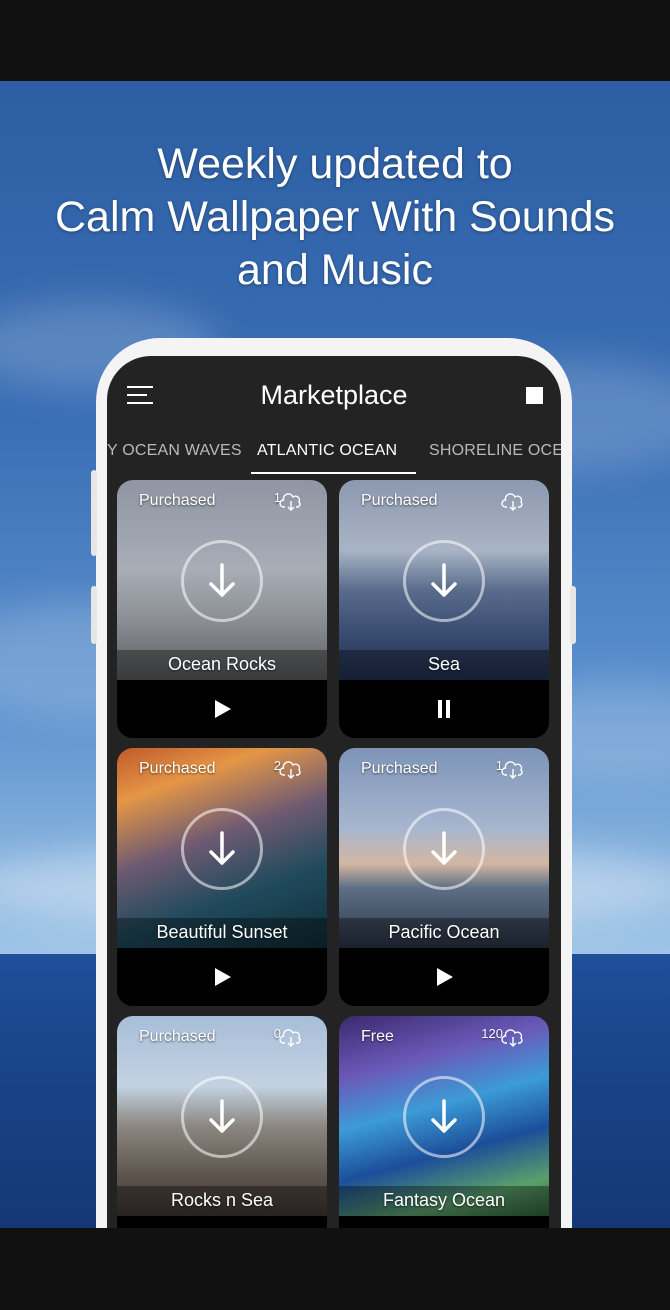 This screenshot has width=670, height=1310. What do you see at coordinates (335, 40) in the screenshot?
I see `top-letterbox` at bounding box center [335, 40].